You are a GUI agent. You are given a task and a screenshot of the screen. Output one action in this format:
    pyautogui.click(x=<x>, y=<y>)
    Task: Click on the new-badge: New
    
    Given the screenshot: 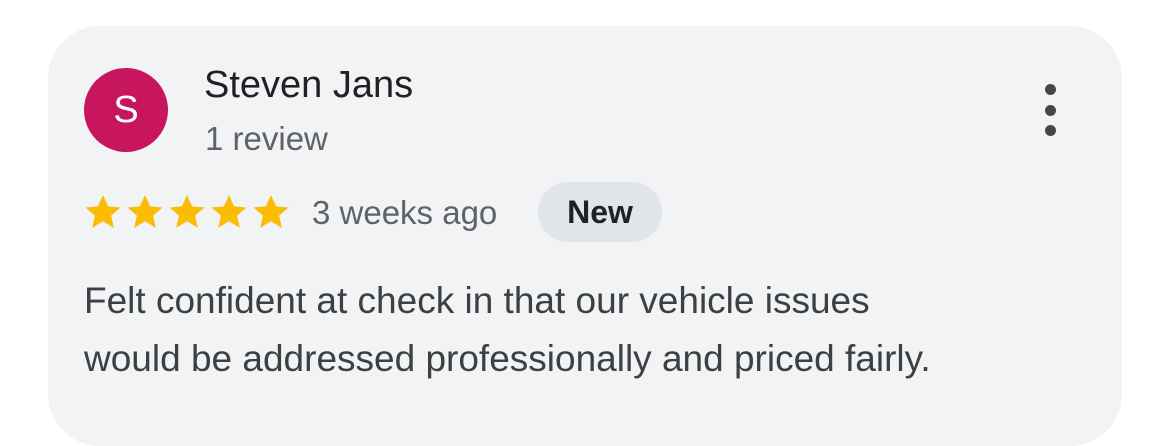 What is the action you would take?
    pyautogui.click(x=600, y=212)
    